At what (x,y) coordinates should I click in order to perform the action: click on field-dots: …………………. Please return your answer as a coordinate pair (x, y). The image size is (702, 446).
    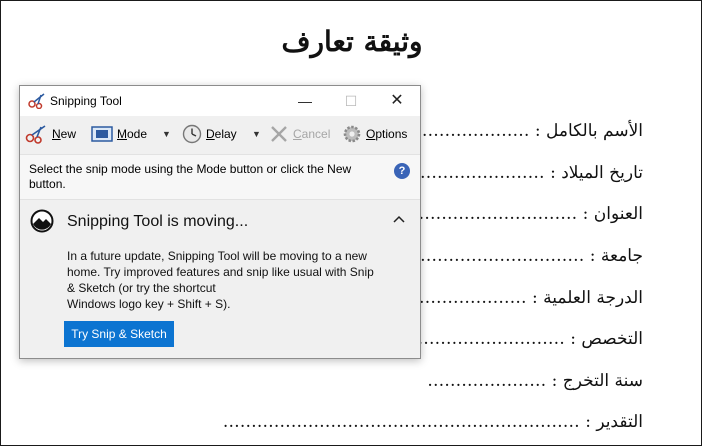
    Looking at the image, I should click on (487, 381).